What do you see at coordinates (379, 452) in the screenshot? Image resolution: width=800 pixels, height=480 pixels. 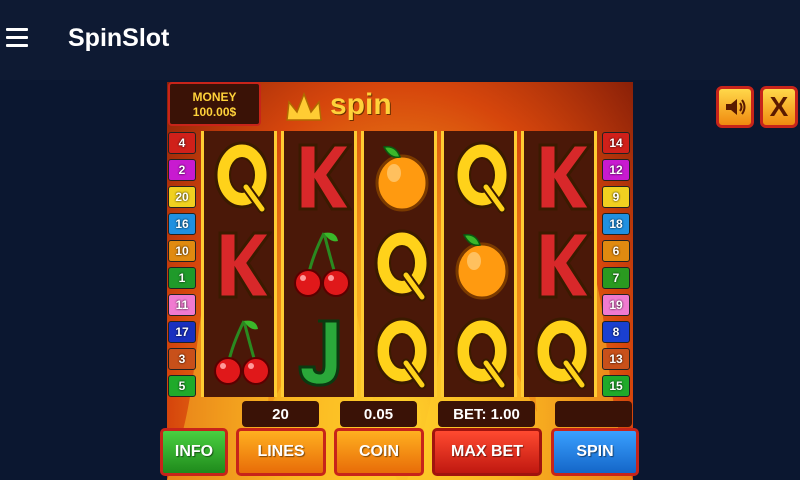 I see `coin-button: COIN` at bounding box center [379, 452].